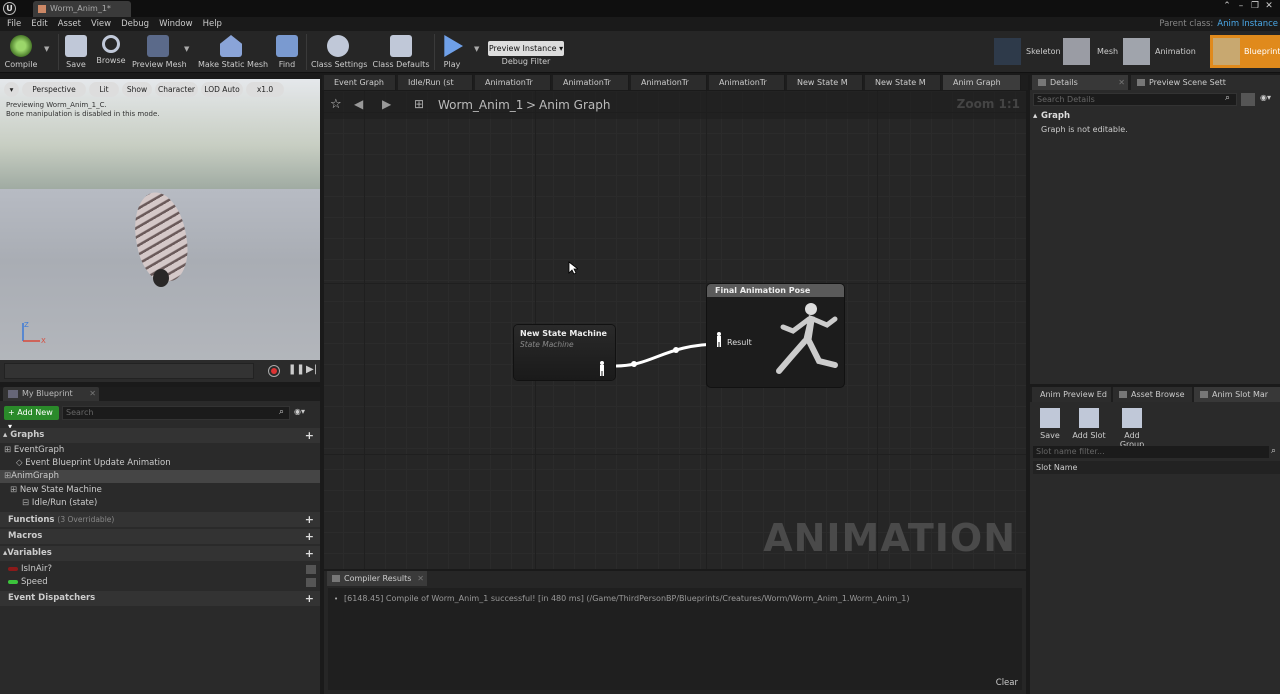 Image resolution: width=1280 pixels, height=694 pixels. Describe the element at coordinates (336, 104) in the screenshot. I see `favorite-star-icon: ☆` at that location.